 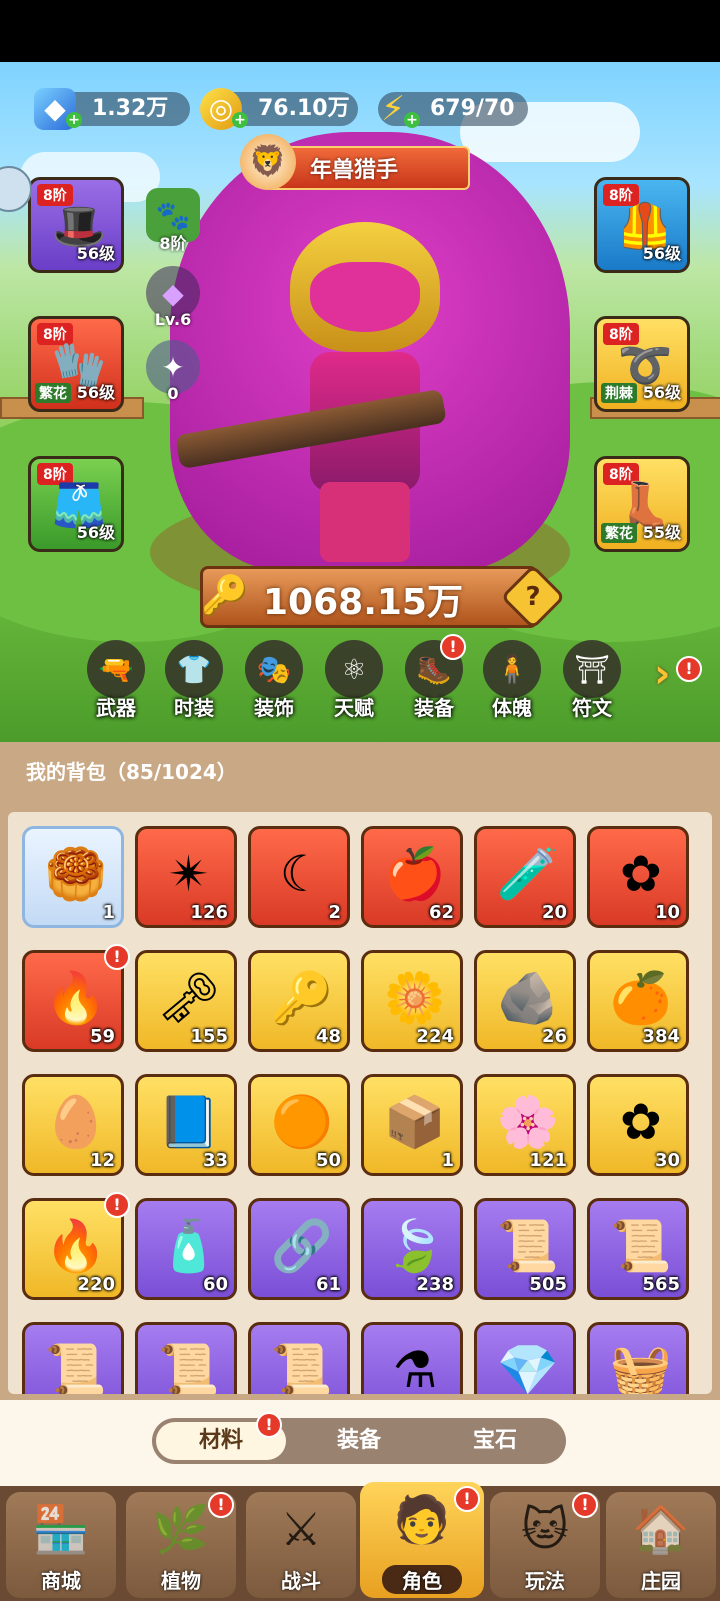 What do you see at coordinates (354, 680) in the screenshot?
I see `tab-talent: ⚛ 天赋` at bounding box center [354, 680].